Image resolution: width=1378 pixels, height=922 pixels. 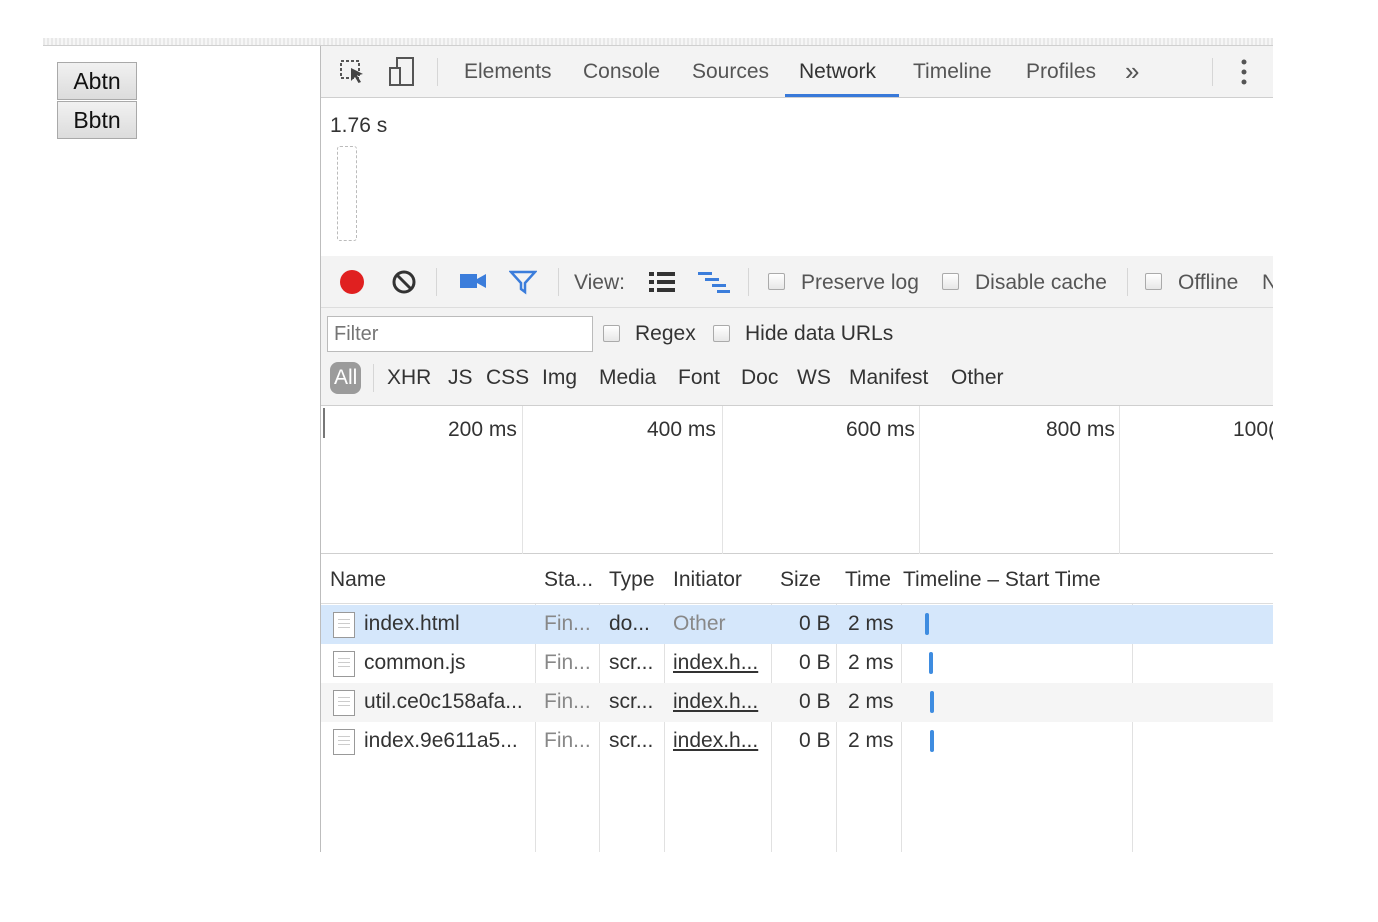 What do you see at coordinates (819, 334) in the screenshot?
I see `hide-data-urls-label: Hide data URLs` at bounding box center [819, 334].